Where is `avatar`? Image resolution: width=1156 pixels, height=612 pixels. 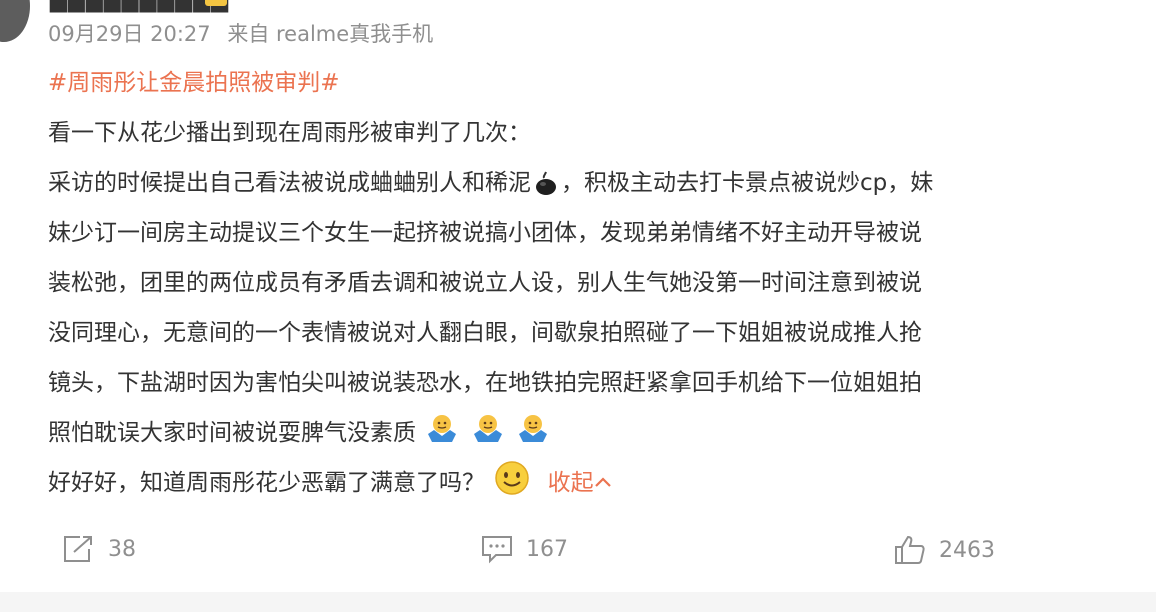 avatar is located at coordinates (15, 21).